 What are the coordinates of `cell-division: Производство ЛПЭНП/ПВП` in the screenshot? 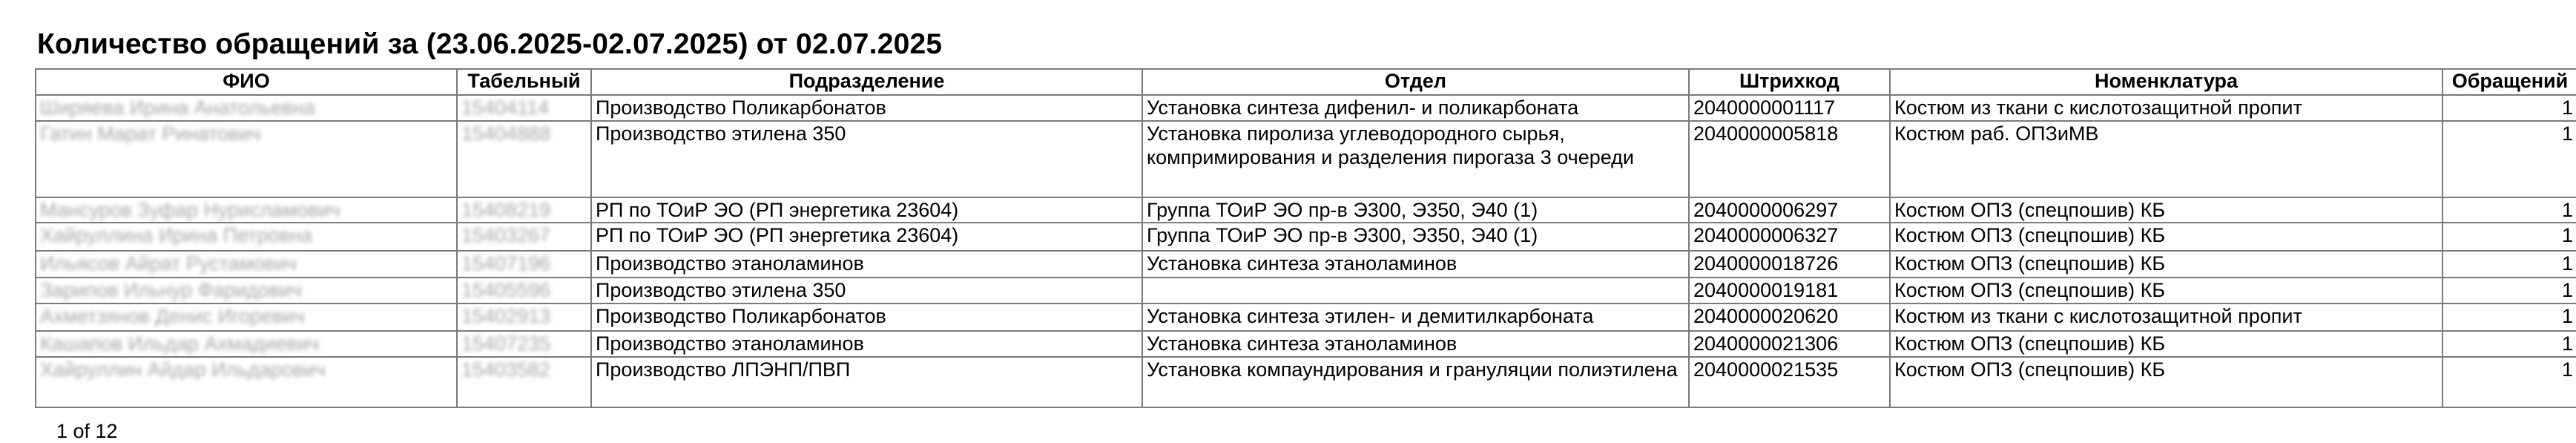 It's located at (867, 382).